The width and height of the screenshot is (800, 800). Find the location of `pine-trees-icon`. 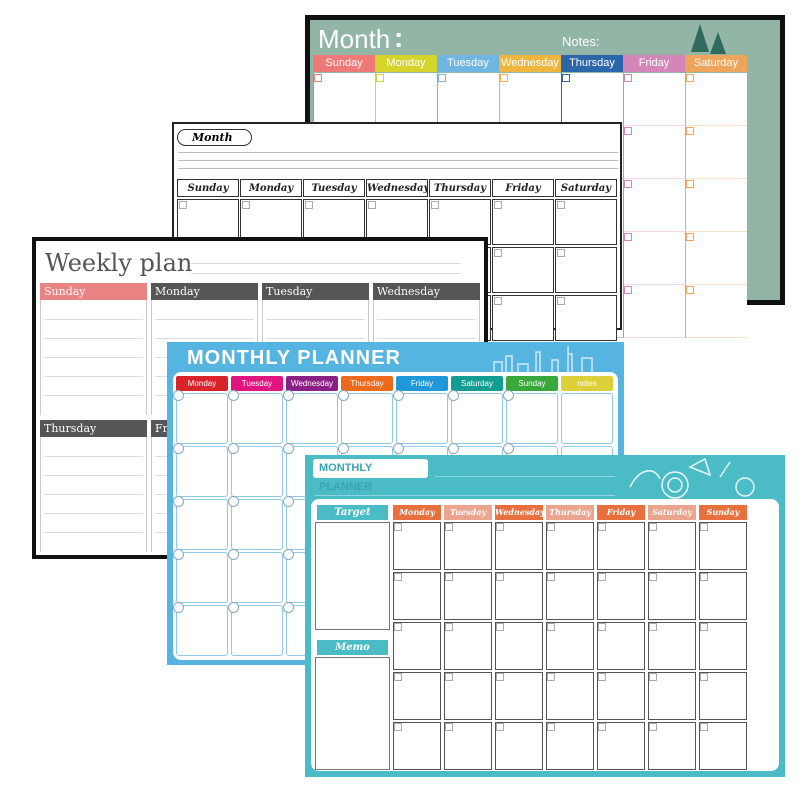

pine-trees-icon is located at coordinates (708, 39).